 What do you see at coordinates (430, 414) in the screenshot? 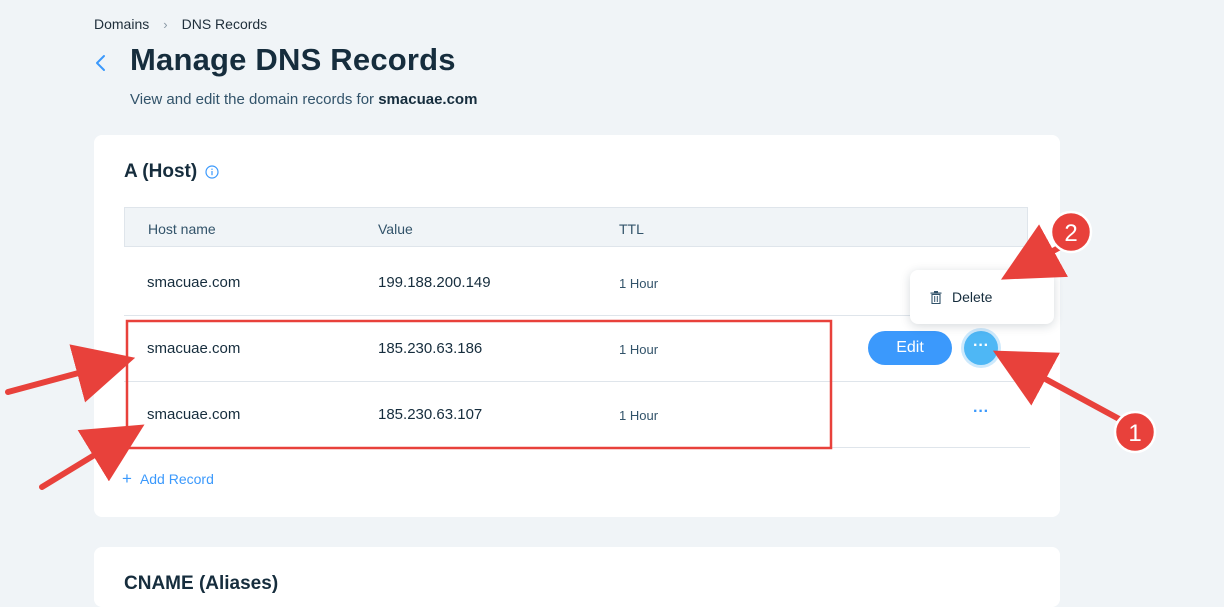
I see `row-value: 185.230.63.107` at bounding box center [430, 414].